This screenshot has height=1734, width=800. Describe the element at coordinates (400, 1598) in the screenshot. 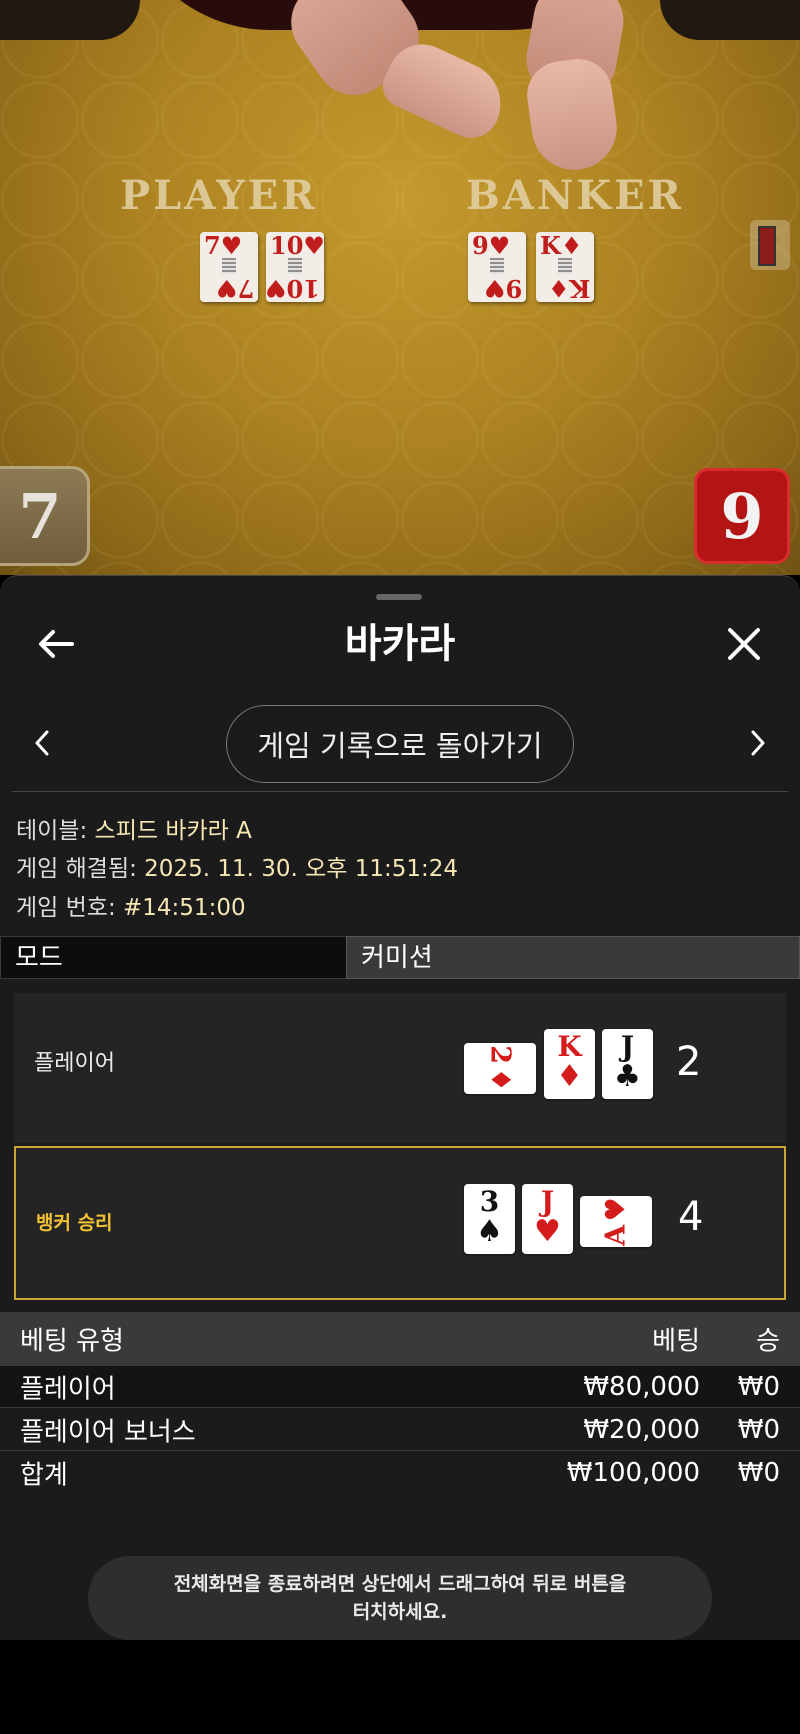

I see `fullscreen-exit-toast: 전체화면을 종료하려면 상단에서 드래그하여 뒤로 버튼을 터치하세요.` at that location.